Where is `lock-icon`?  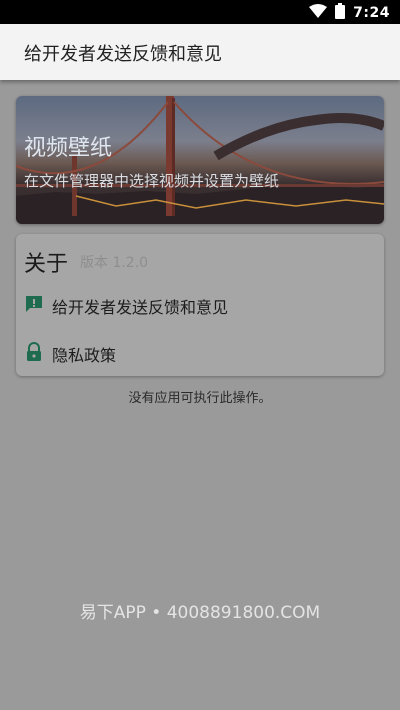
lock-icon is located at coordinates (34, 354).